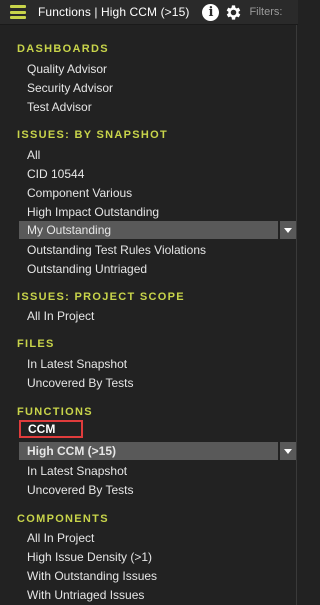  I want to click on nav-item-components-all-in-project: All In Project, so click(156, 538).